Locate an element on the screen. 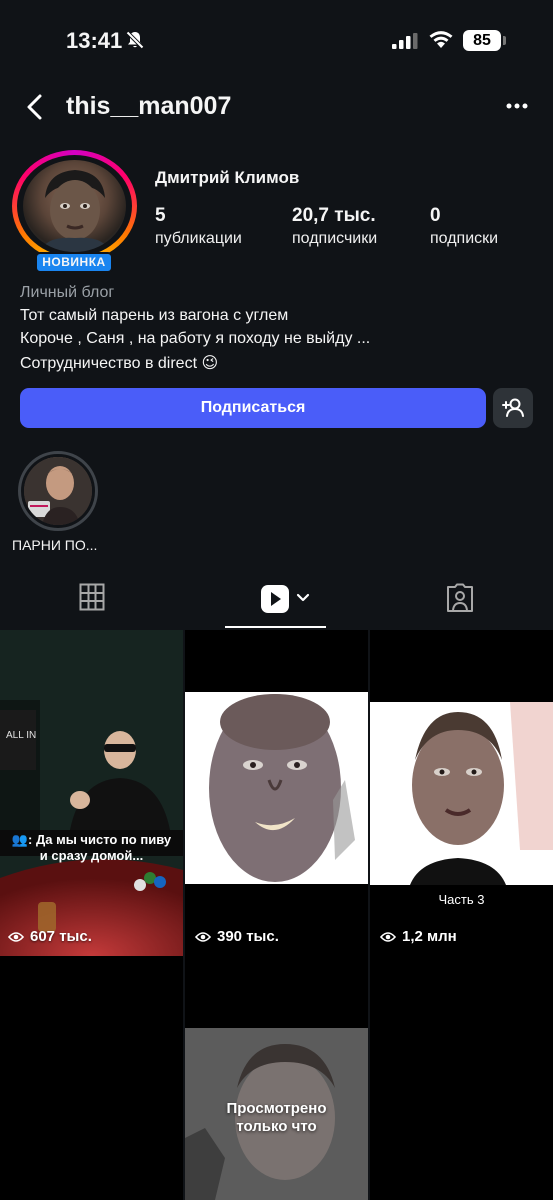 This screenshot has width=553, height=1200. muted-bell-icon is located at coordinates (135, 40).